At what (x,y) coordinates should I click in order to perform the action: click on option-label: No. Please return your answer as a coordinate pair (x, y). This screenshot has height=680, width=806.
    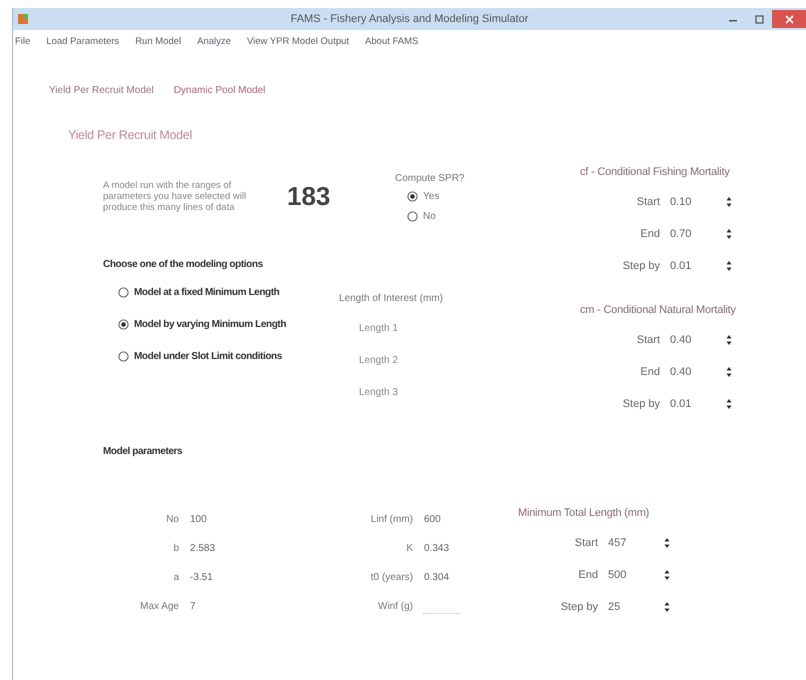
    Looking at the image, I should click on (429, 216).